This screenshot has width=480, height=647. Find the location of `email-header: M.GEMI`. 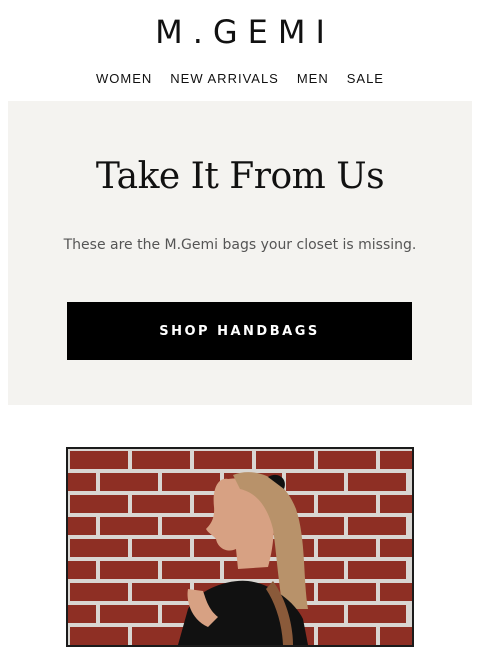

email-header: M.GEMI is located at coordinates (240, 30).